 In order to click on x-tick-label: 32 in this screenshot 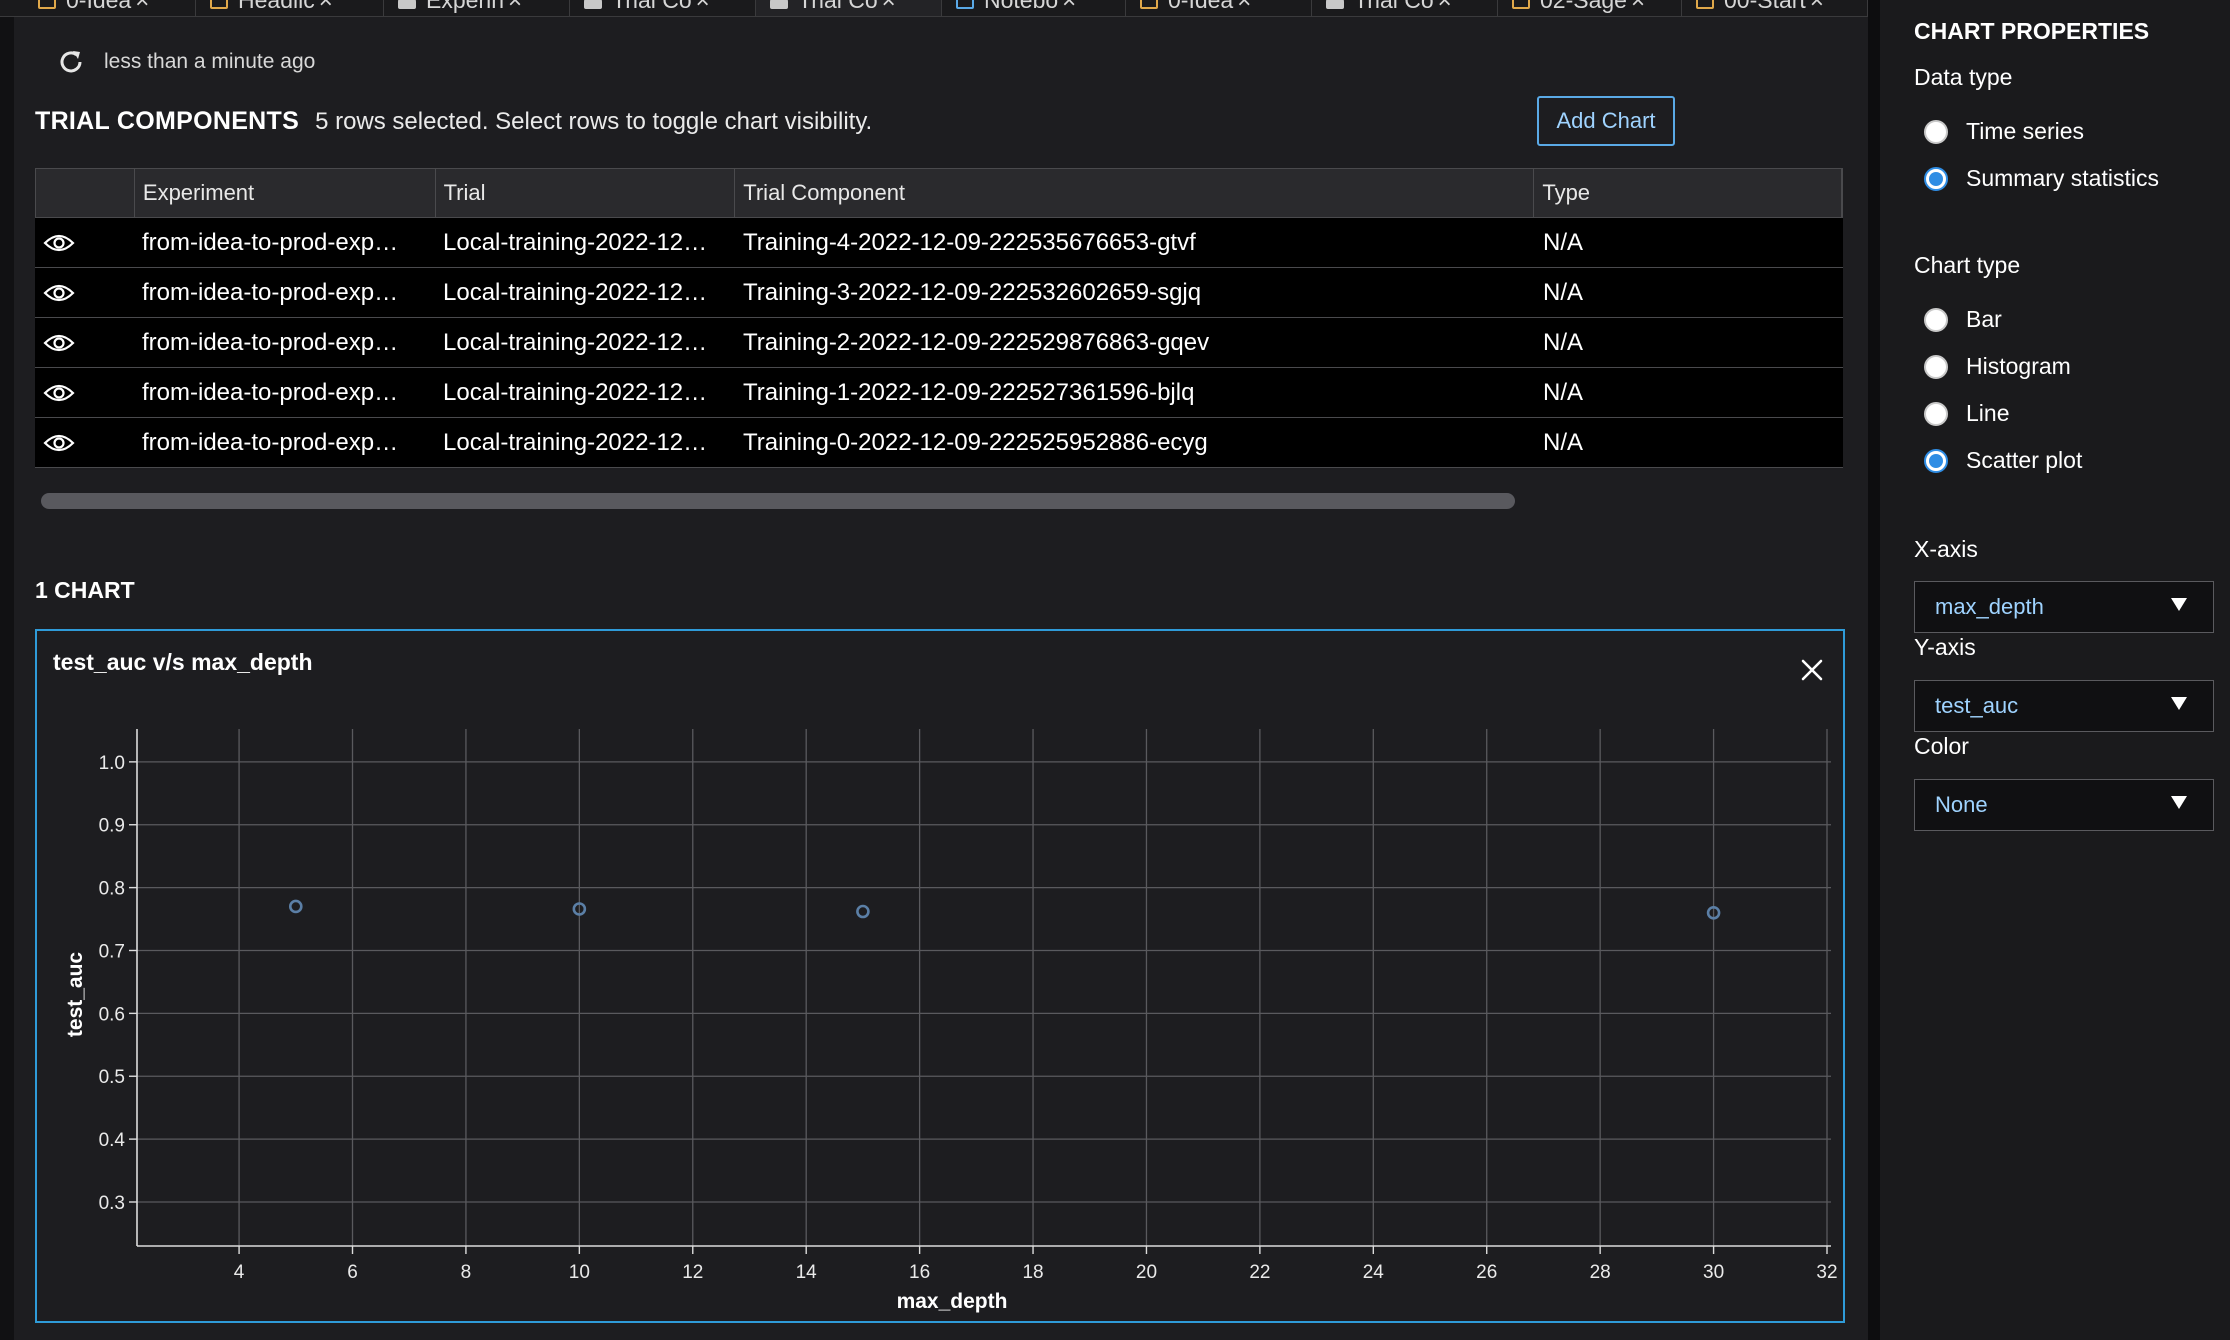, I will do `click(1826, 1272)`.